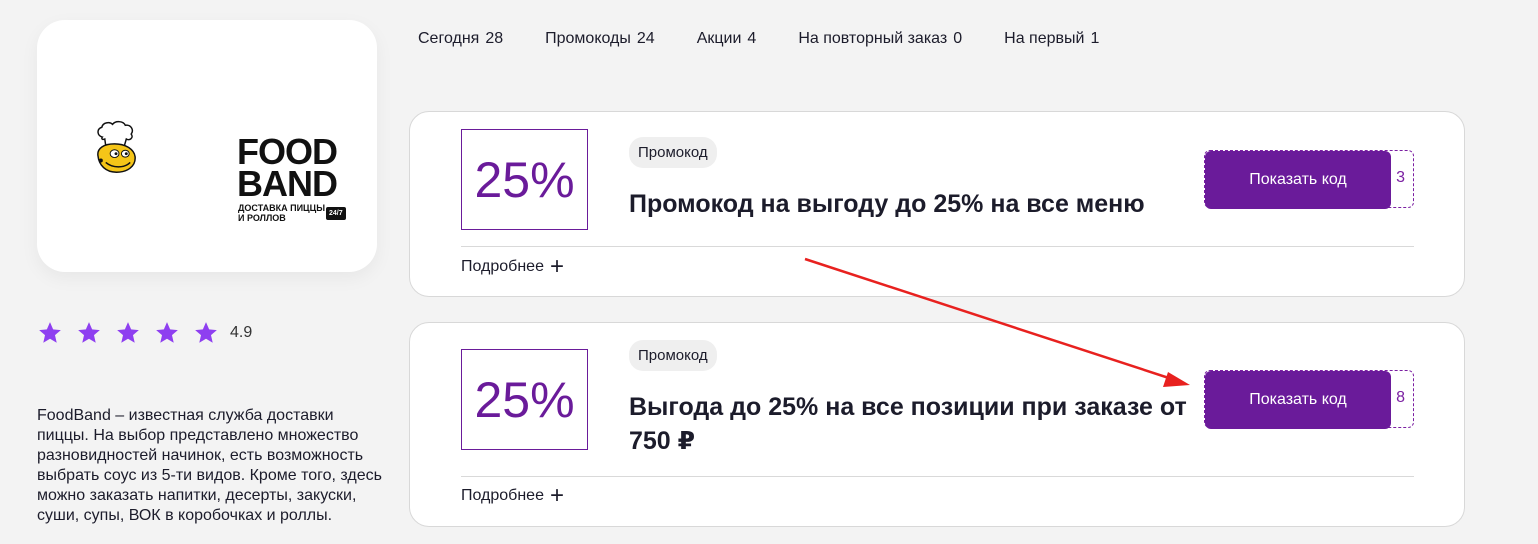  I want to click on brand-subtitle: Доставка пиццы и роллов, so click(282, 213).